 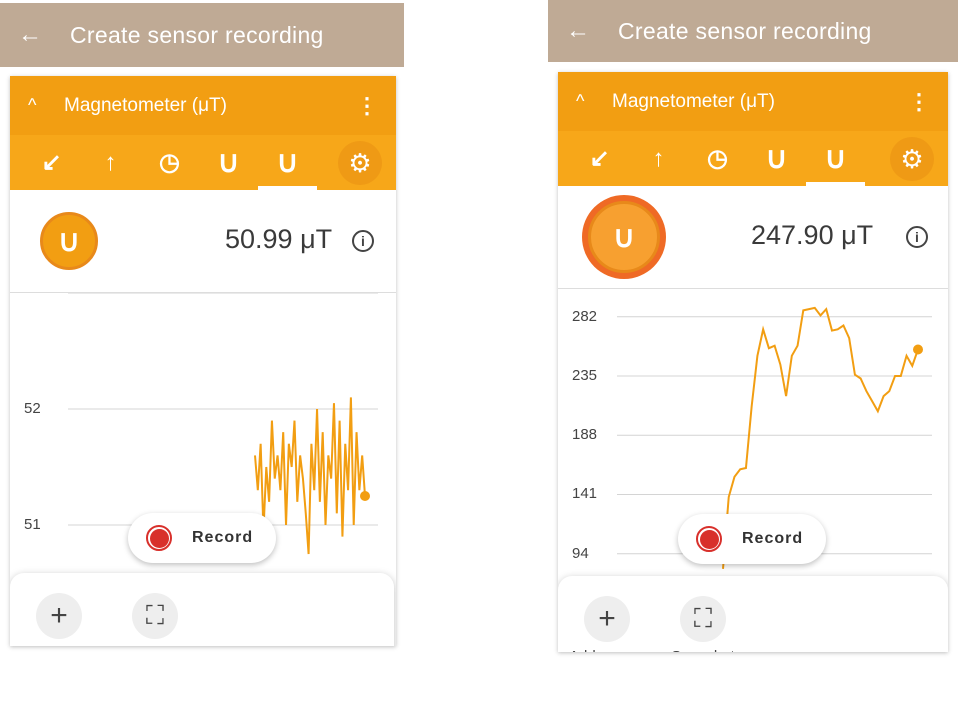 I want to click on y-tick-label: 51, so click(x=32, y=524).